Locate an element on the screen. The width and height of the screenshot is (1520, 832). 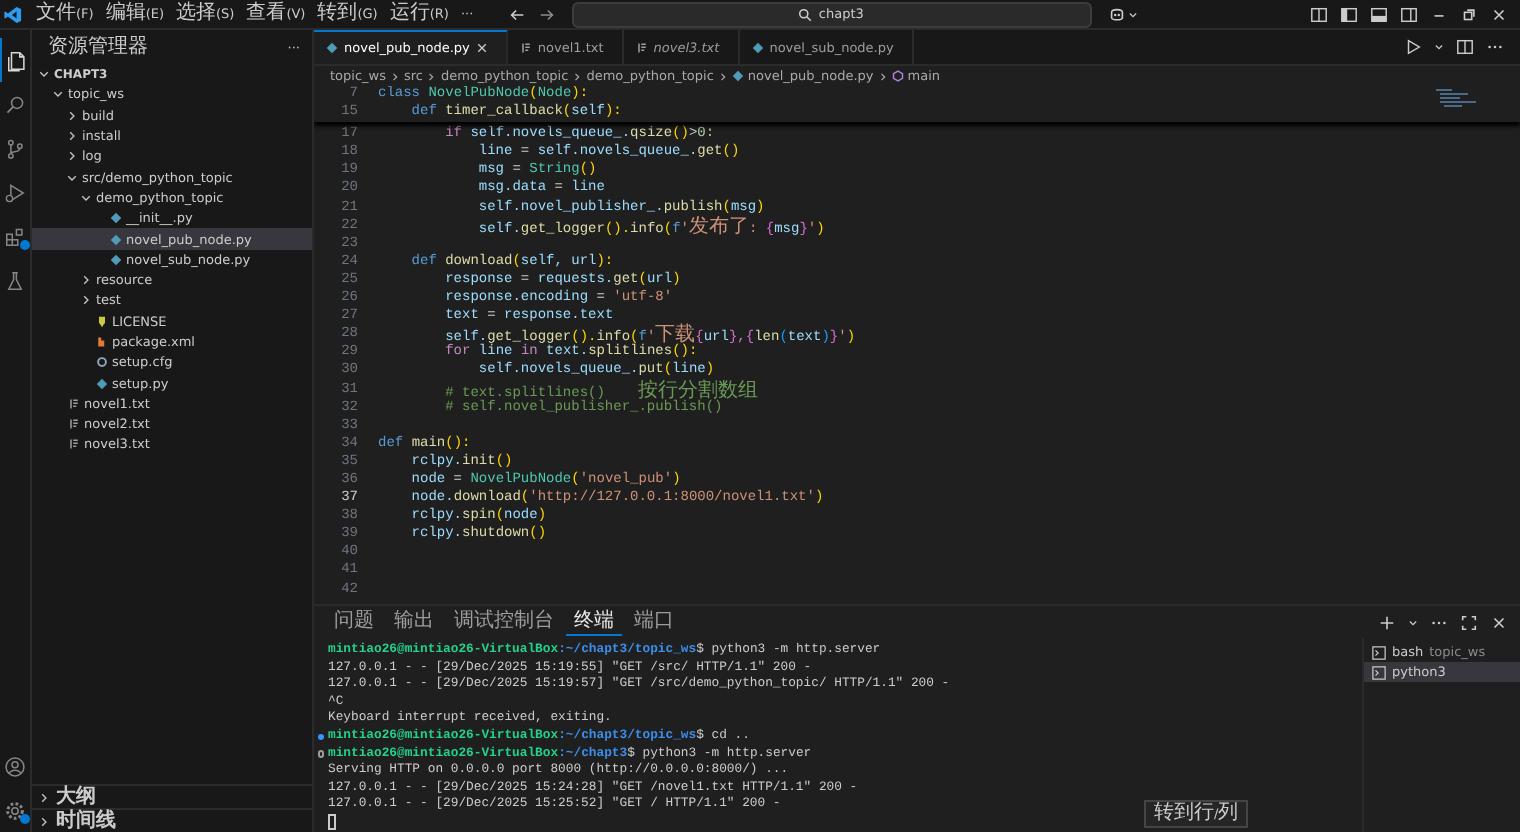
panel-tab: 端口 is located at coordinates (654, 622).